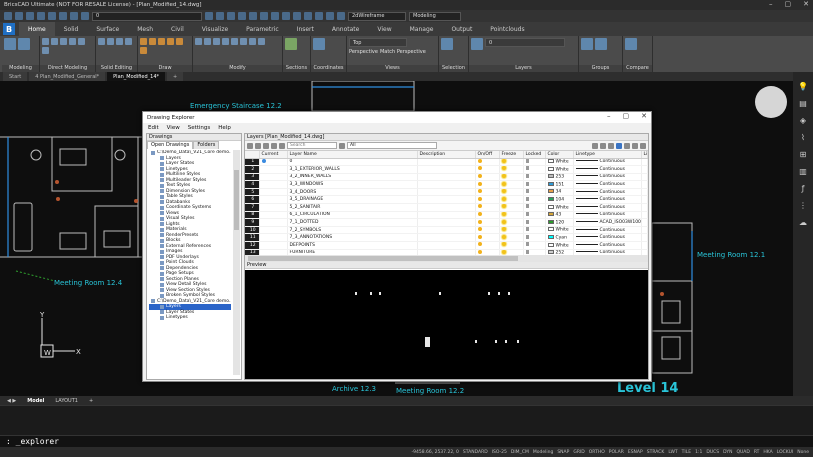  I want to click on tab-home: Home, so click(37, 29).